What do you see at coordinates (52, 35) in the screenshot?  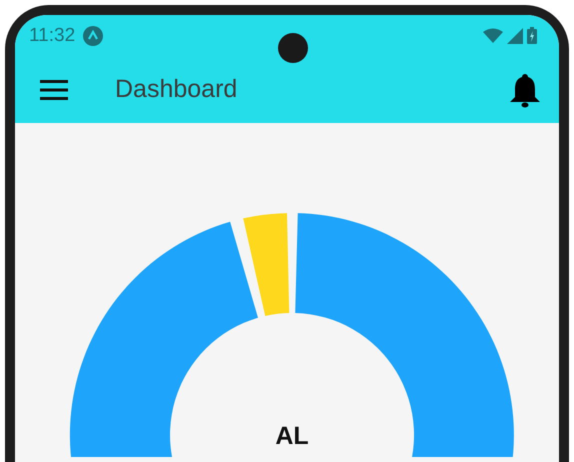 I see `status-time: 11:32` at bounding box center [52, 35].